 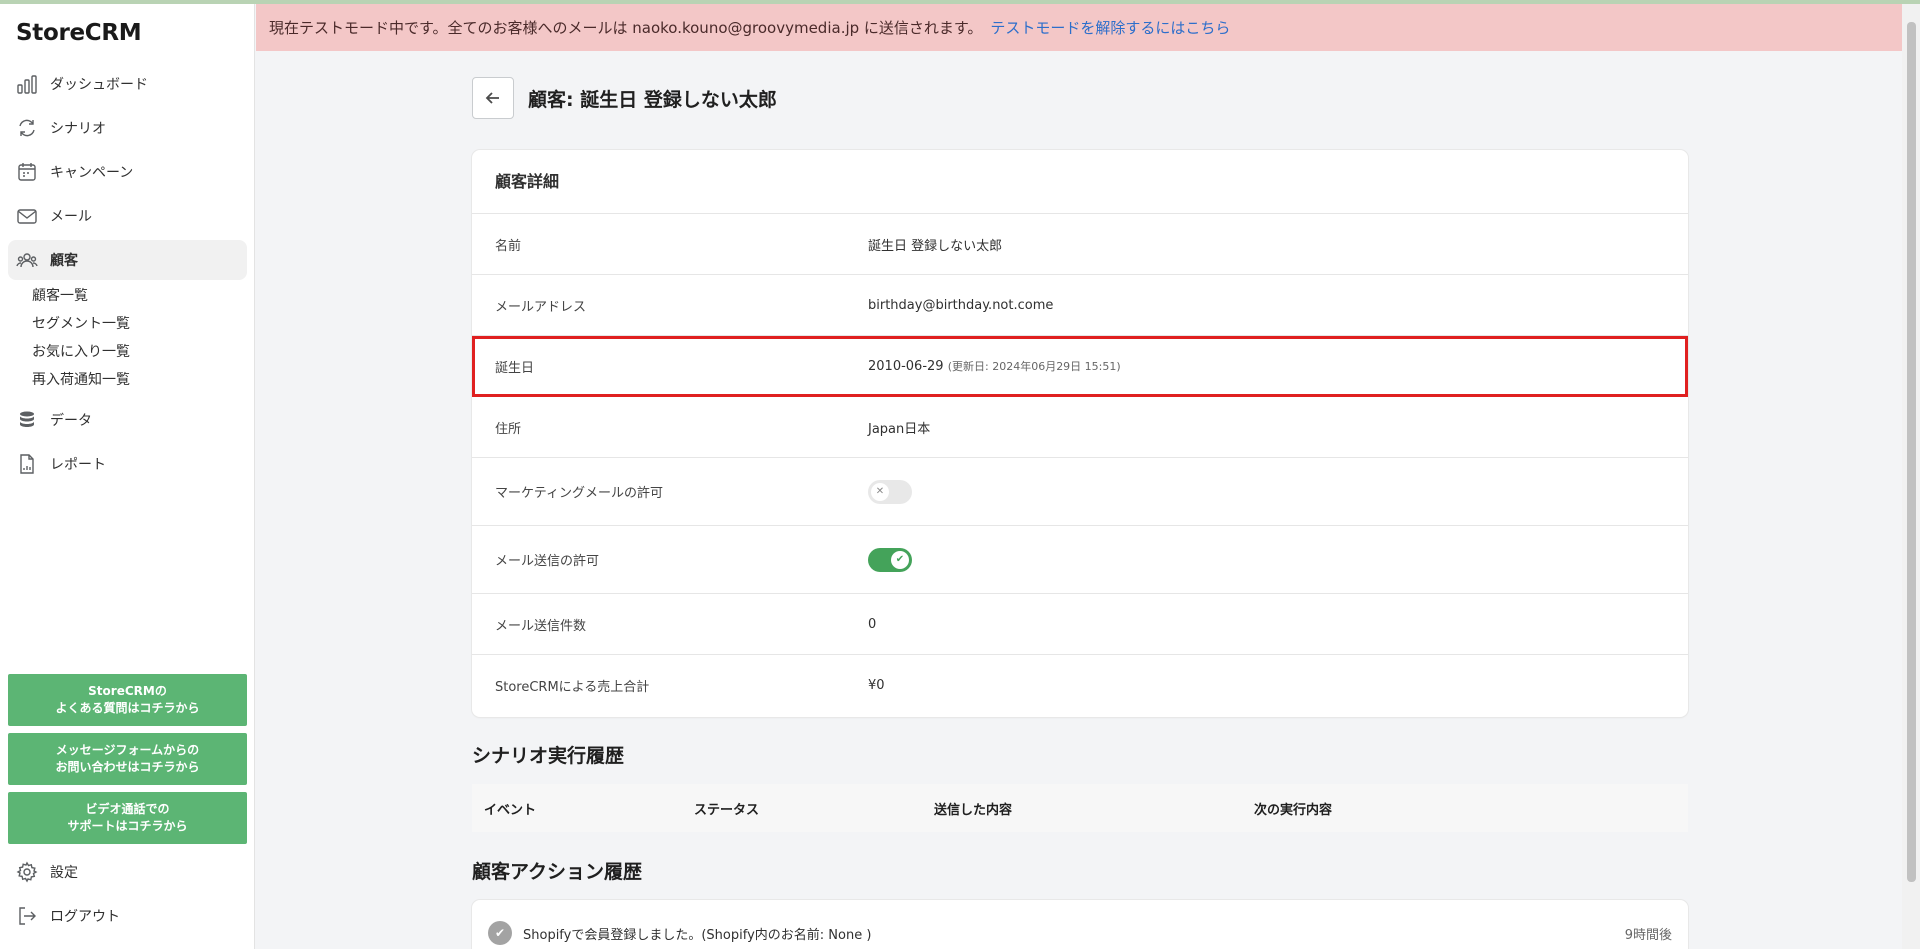 What do you see at coordinates (1080, 560) in the screenshot?
I see `detail-row-mail-consent: メール送信の許可 ✔` at bounding box center [1080, 560].